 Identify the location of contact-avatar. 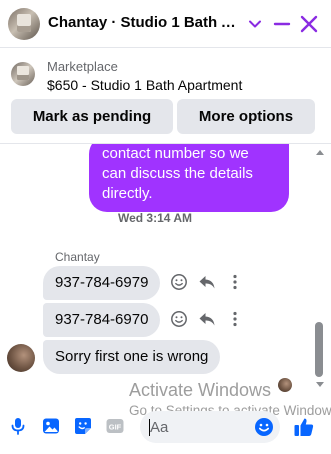
(24, 24).